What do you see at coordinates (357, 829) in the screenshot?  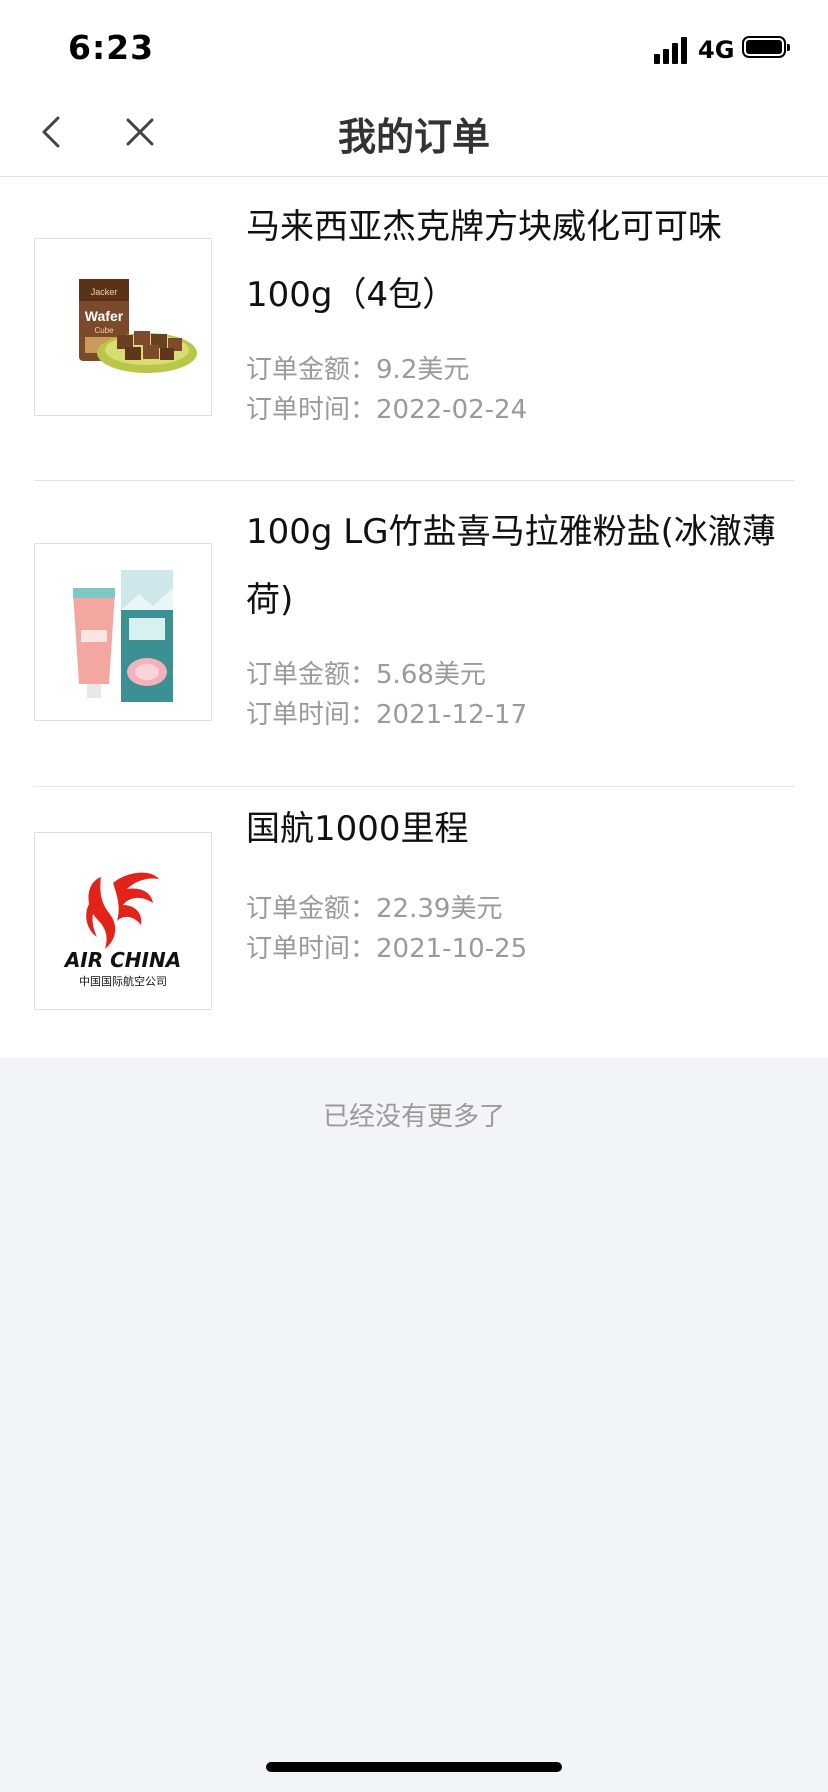 I see `order-item-name: 国航1000里程` at bounding box center [357, 829].